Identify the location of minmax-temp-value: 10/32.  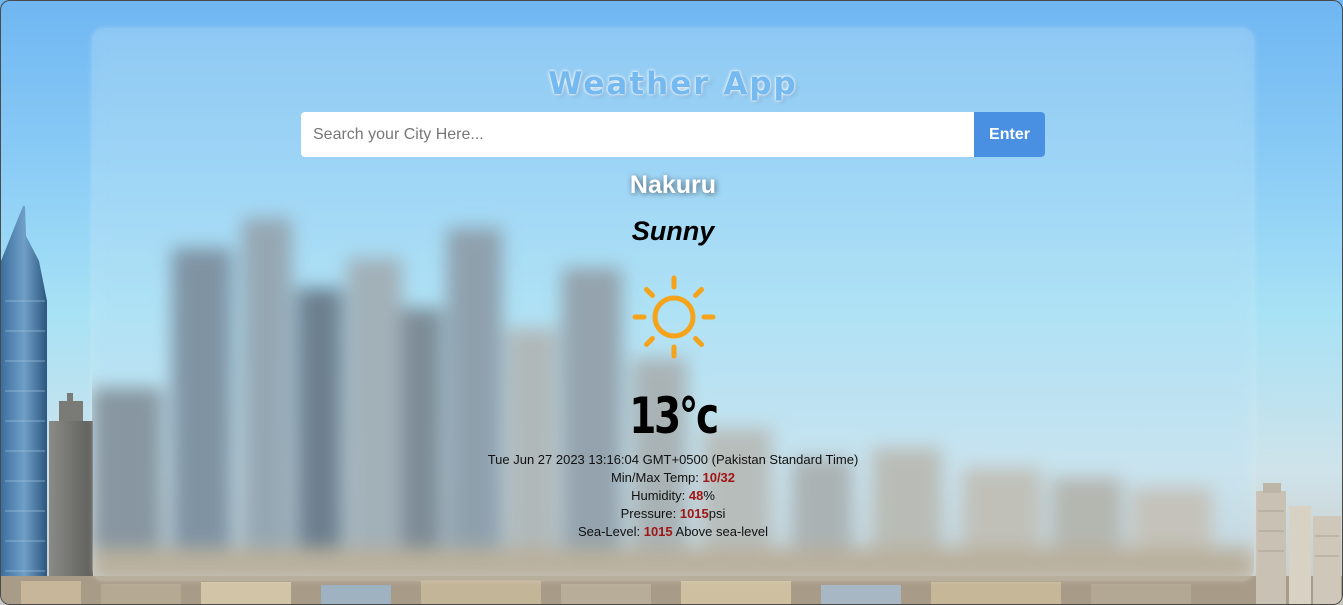
(719, 477).